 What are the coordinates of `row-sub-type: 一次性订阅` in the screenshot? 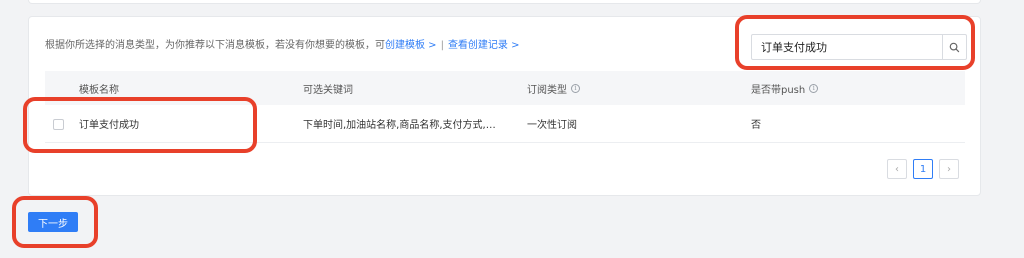 It's located at (552, 125).